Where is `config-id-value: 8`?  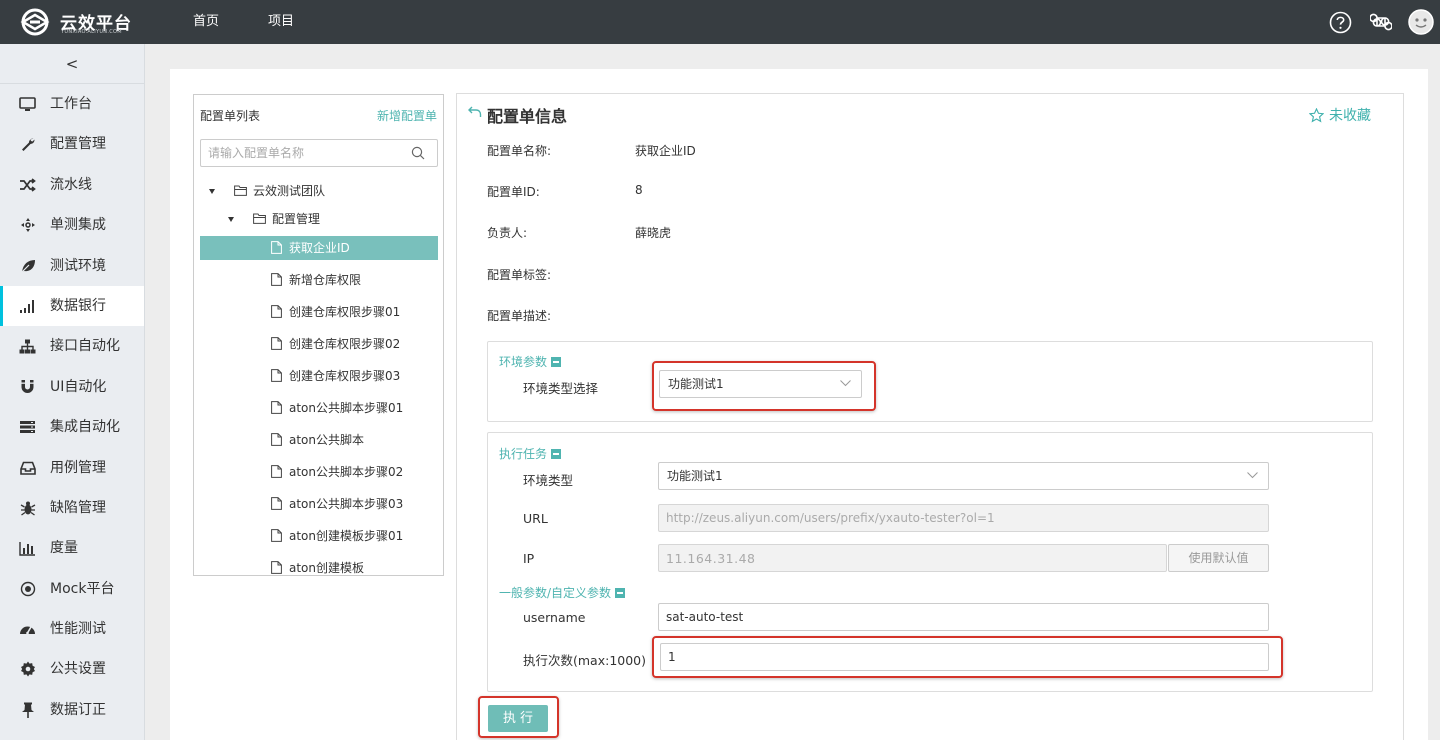 config-id-value: 8 is located at coordinates (639, 190).